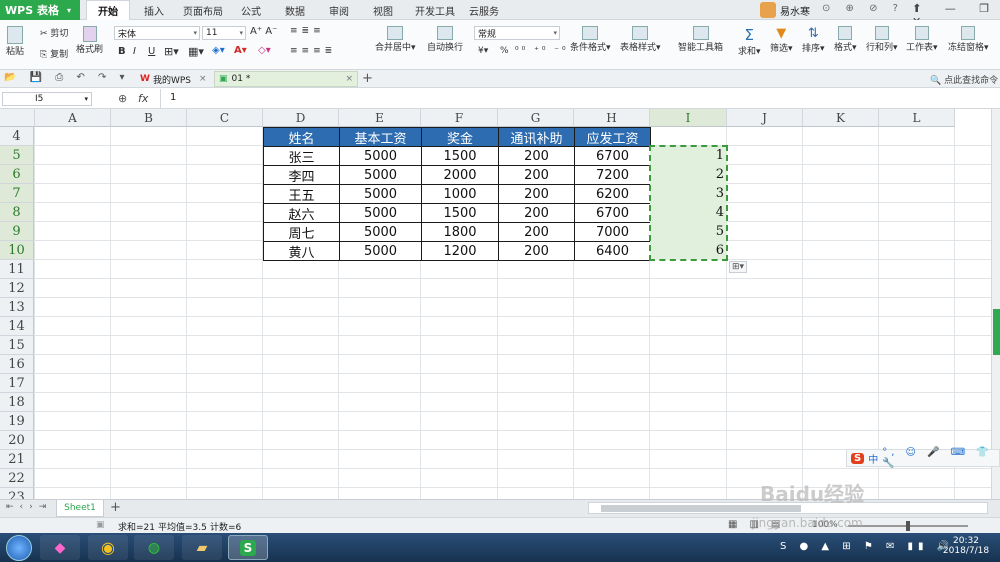 Image resolution: width=1000 pixels, height=562 pixels. Describe the element at coordinates (922, 39) in the screenshot. I see `worksheet-button: 工作表▾` at that location.